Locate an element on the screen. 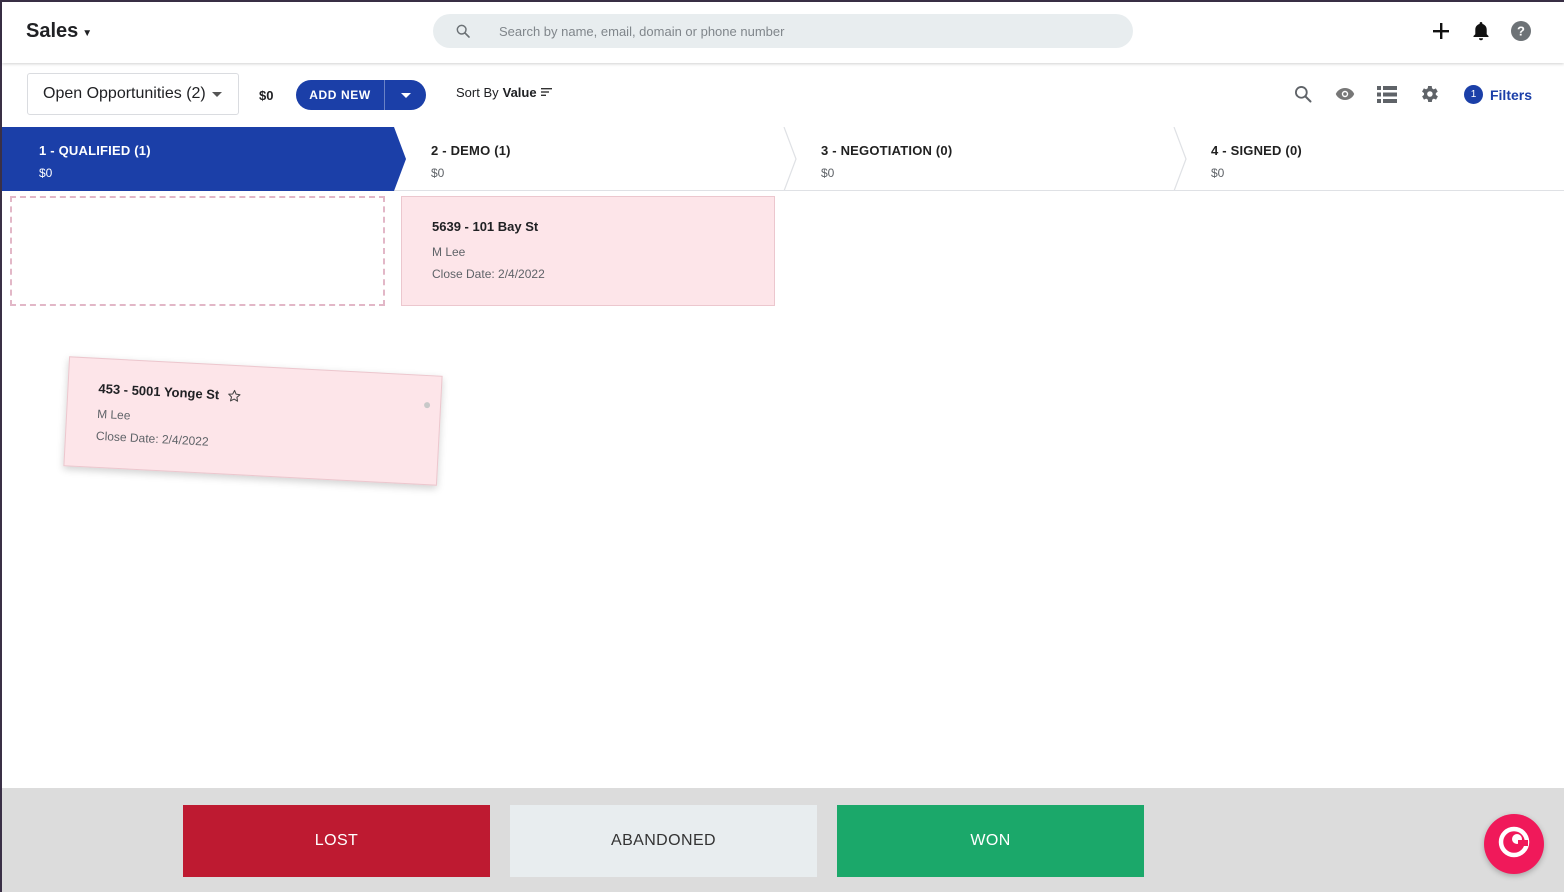 This screenshot has width=1564, height=892. outcome-dropzone: LOST ABANDONED WON is located at coordinates (783, 840).